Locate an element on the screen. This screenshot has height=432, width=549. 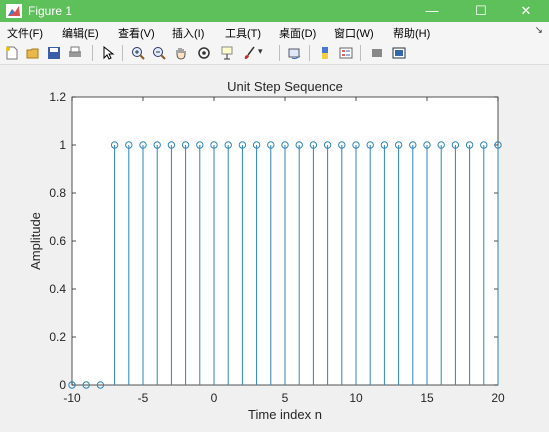
menu-file: 文件(F) is located at coordinates (25, 33).